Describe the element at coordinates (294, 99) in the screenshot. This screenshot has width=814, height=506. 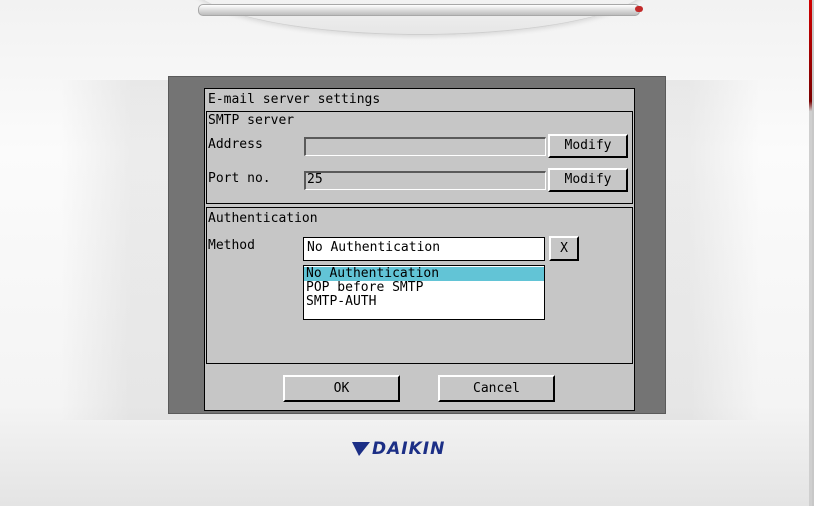
I see `dialog-title: E-mail server settings` at that location.